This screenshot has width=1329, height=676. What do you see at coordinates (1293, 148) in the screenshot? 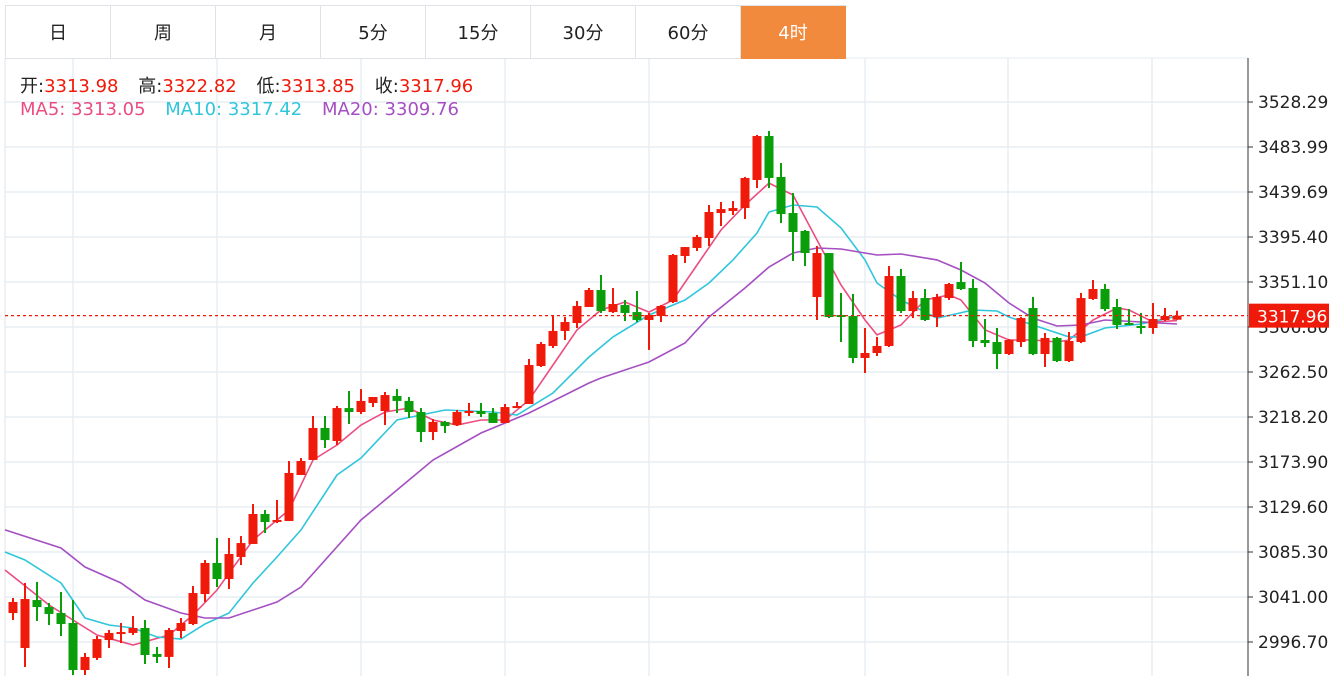
I see `y-tick-label: 3483.99` at bounding box center [1293, 148].